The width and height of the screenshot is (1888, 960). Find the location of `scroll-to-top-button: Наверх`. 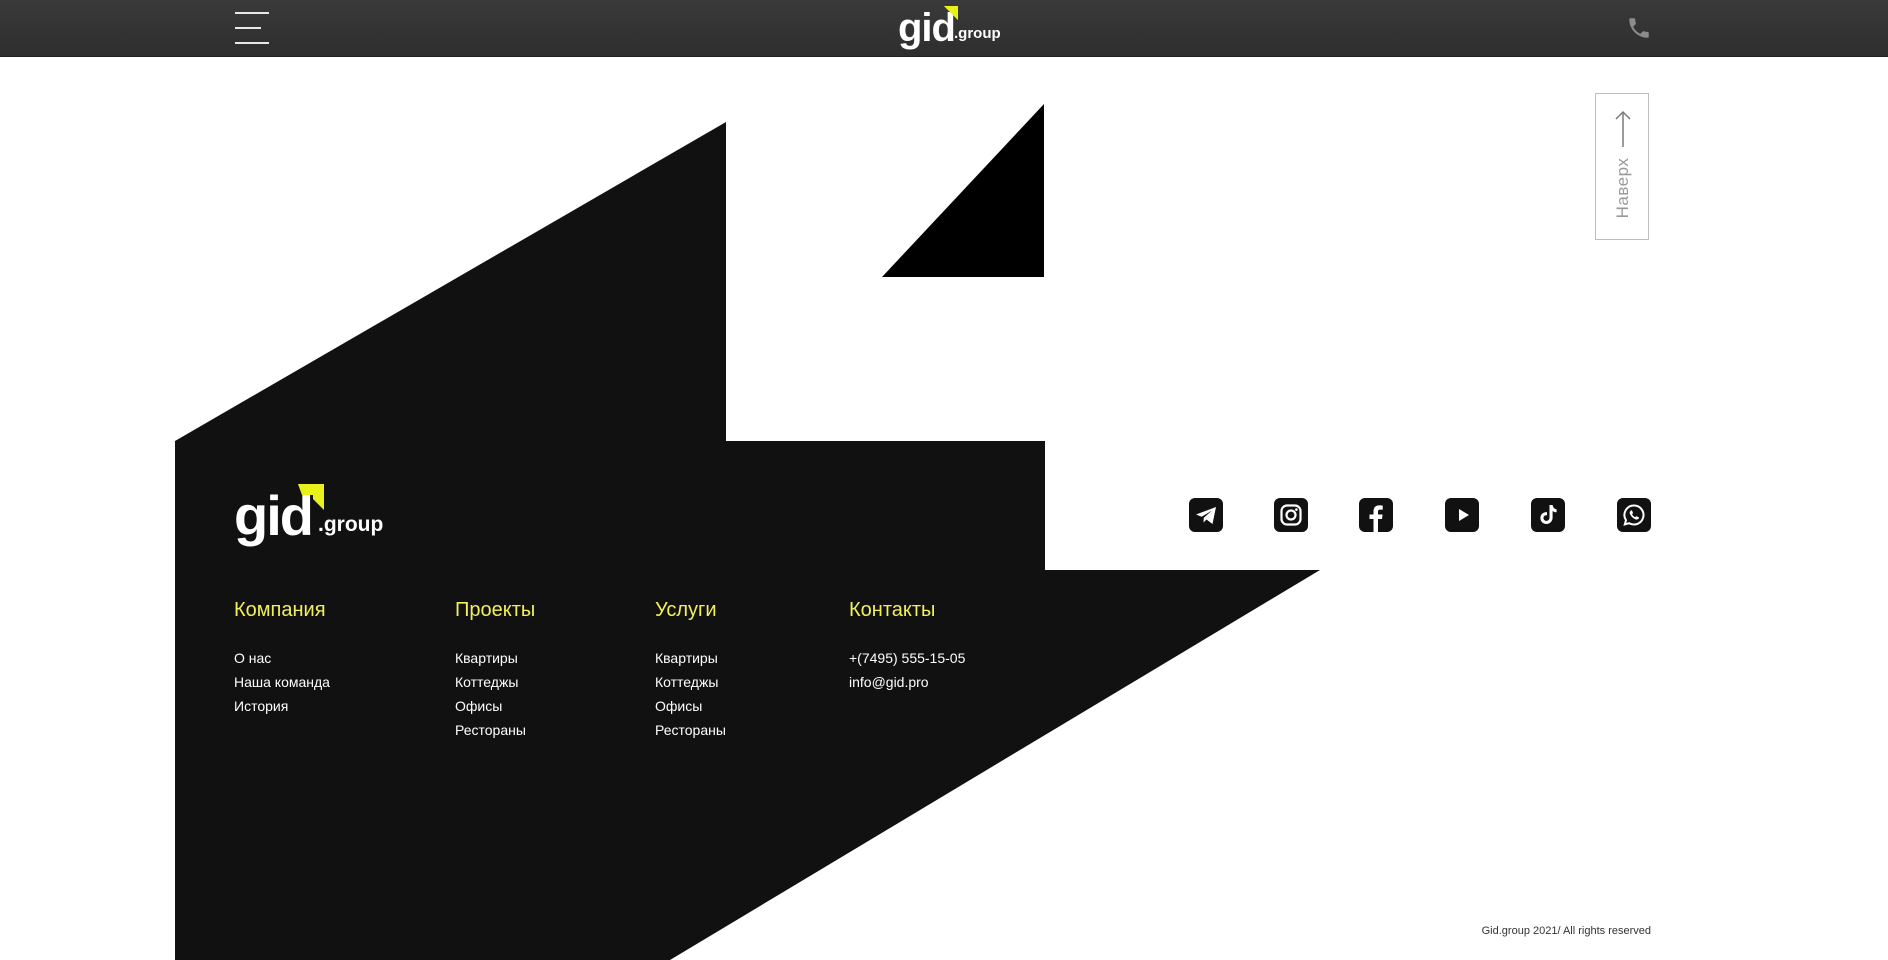

scroll-to-top-button: Наверх is located at coordinates (1622, 166).